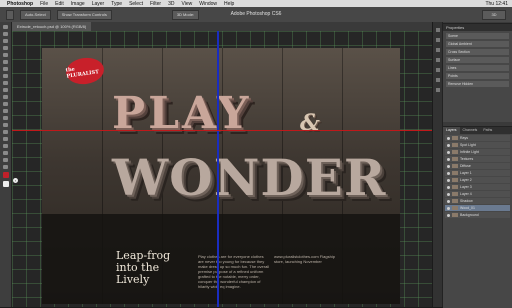 The height and width of the screenshot is (308, 512). I want to click on type-tool-icon, so click(5, 132).